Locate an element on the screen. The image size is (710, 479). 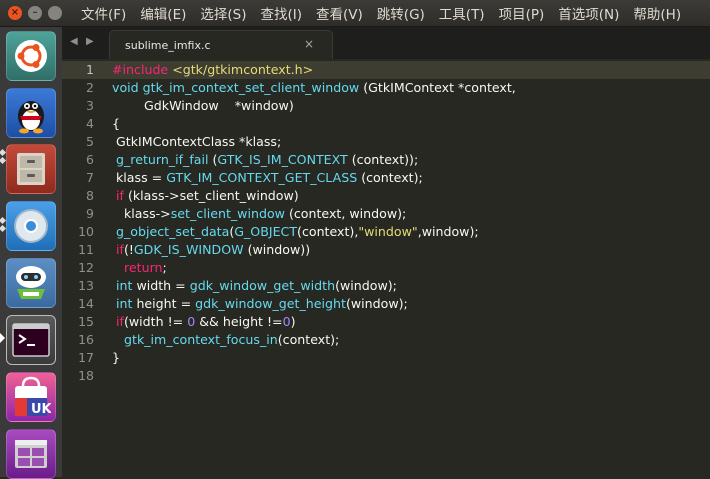
code-line: GdkWindow *window) is located at coordinates (203, 106).